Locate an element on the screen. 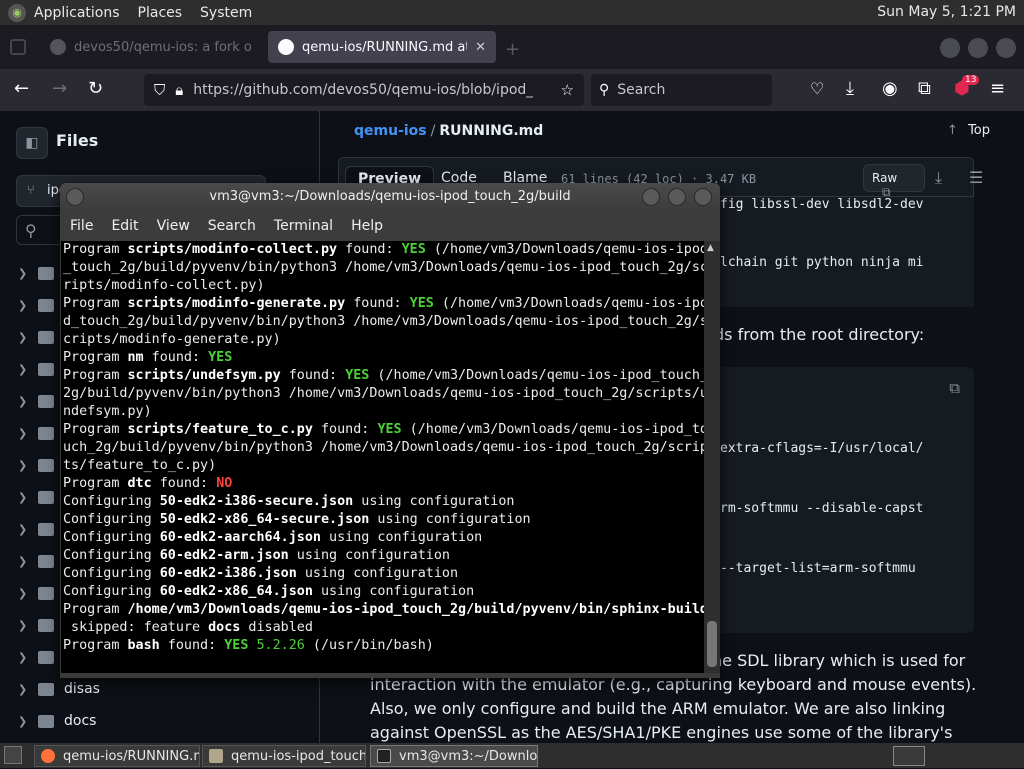 The width and height of the screenshot is (1024, 769). search-input: ⚲ Search is located at coordinates (681, 90).